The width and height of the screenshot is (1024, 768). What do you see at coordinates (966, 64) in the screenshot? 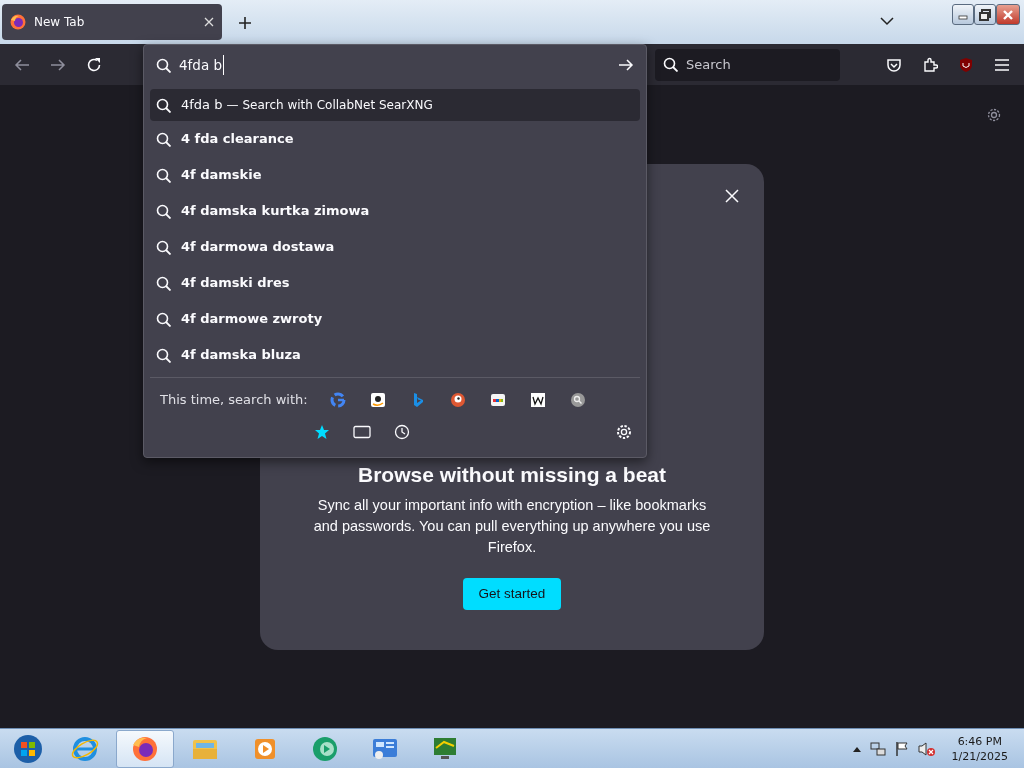
I see `shield-icon` at bounding box center [966, 64].